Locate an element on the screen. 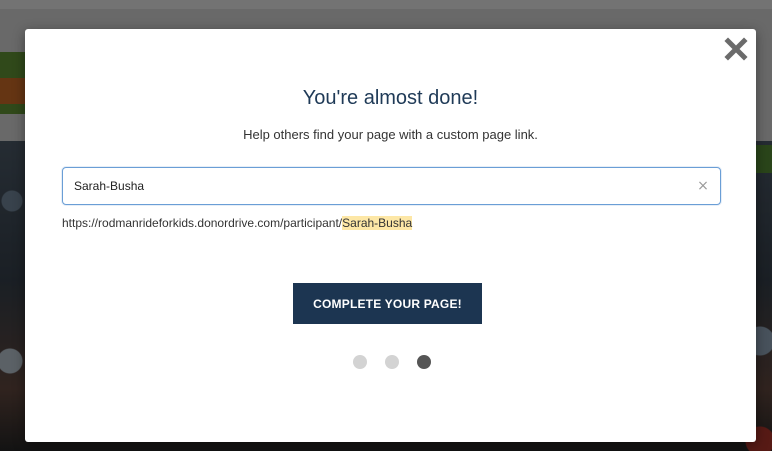  close-button is located at coordinates (736, 49).